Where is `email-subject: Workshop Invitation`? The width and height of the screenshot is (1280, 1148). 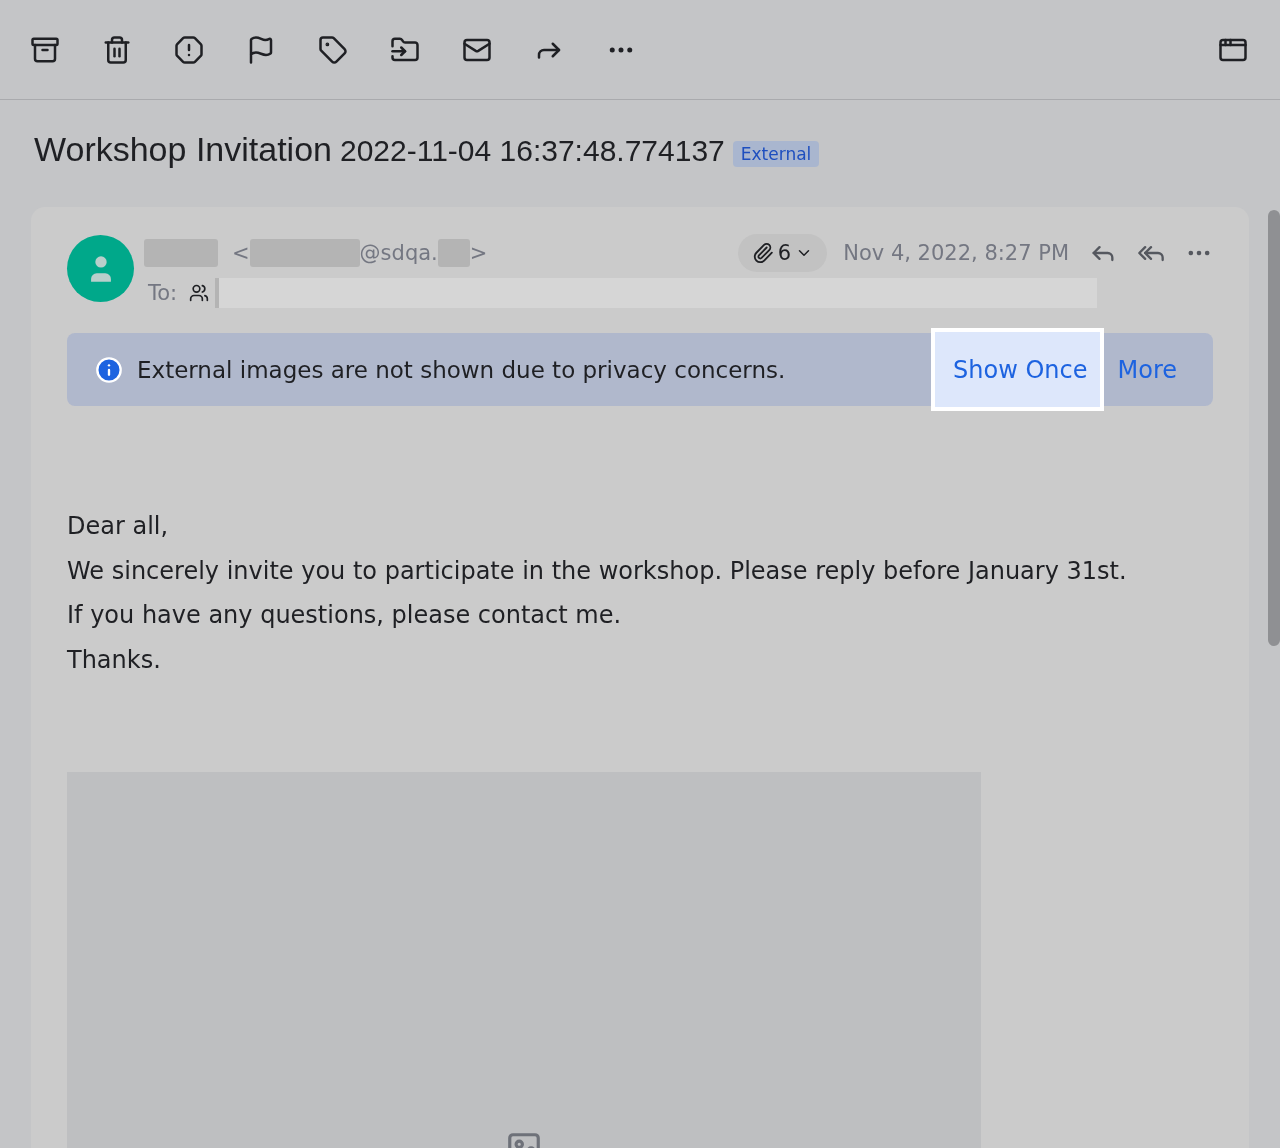
email-subject: Workshop Invitation is located at coordinates (183, 149).